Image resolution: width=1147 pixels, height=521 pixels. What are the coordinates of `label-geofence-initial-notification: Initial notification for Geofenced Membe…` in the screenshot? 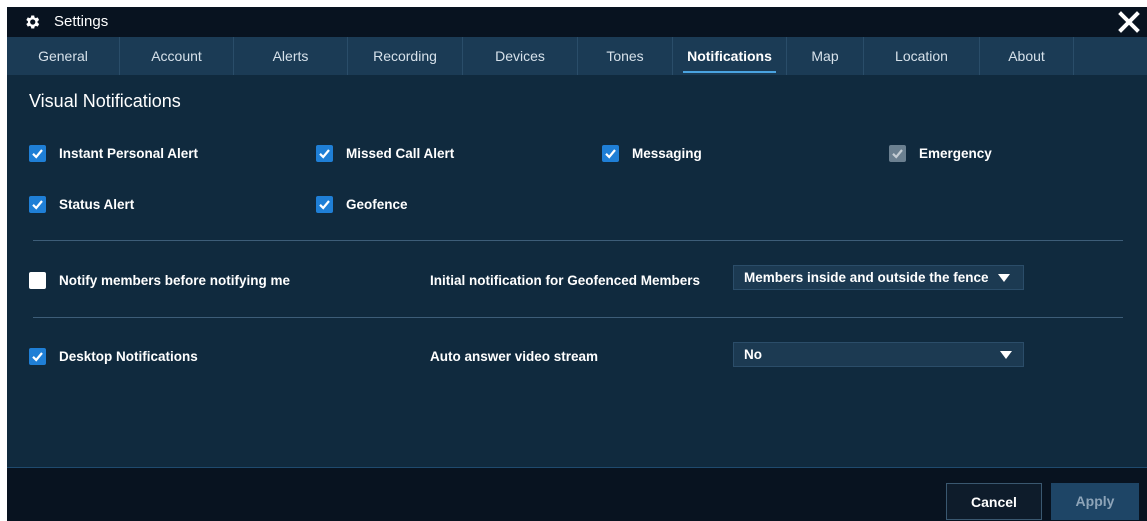 It's located at (565, 280).